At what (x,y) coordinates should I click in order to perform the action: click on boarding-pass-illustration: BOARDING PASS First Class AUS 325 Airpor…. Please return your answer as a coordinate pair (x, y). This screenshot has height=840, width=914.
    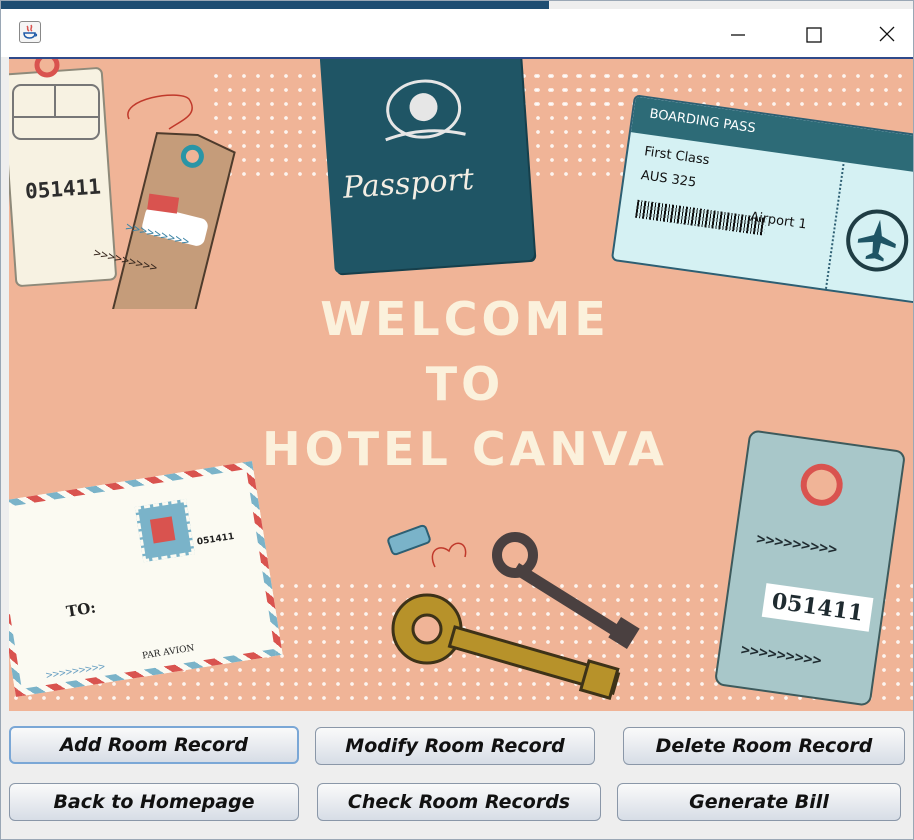
    Looking at the image, I should click on (761, 199).